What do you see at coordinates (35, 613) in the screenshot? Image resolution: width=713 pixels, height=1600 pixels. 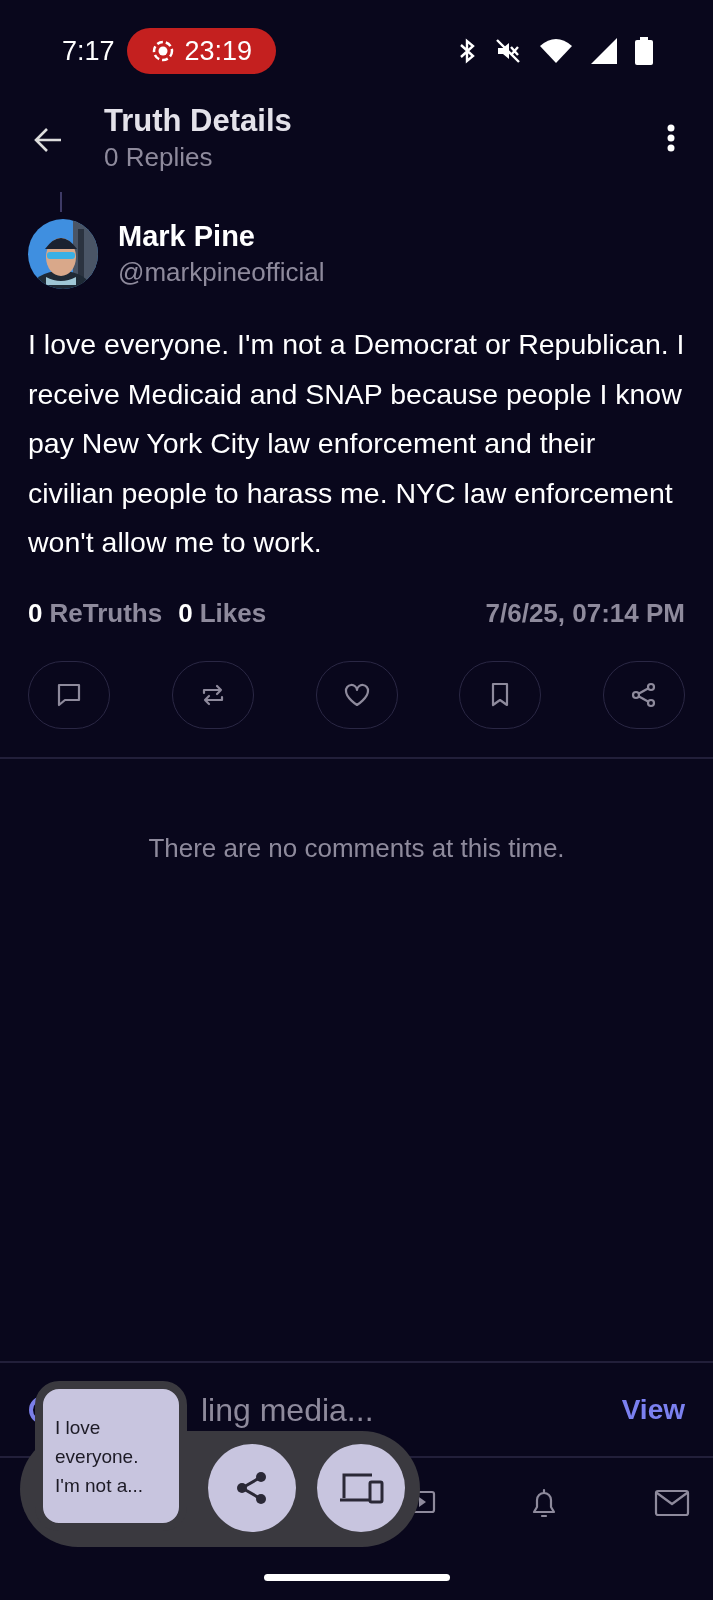 I see `retruths-count: 0` at bounding box center [35, 613].